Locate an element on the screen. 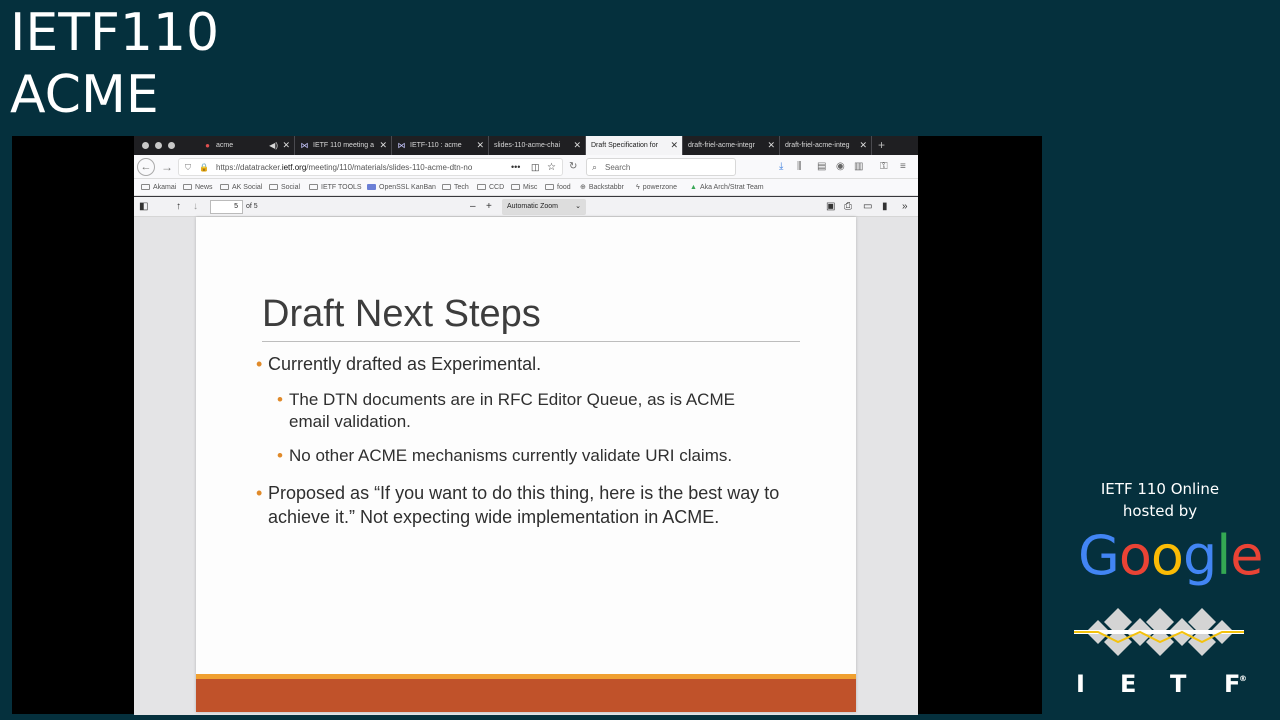  bookmark-label: Aka Arch/Strat Team is located at coordinates (731, 187).